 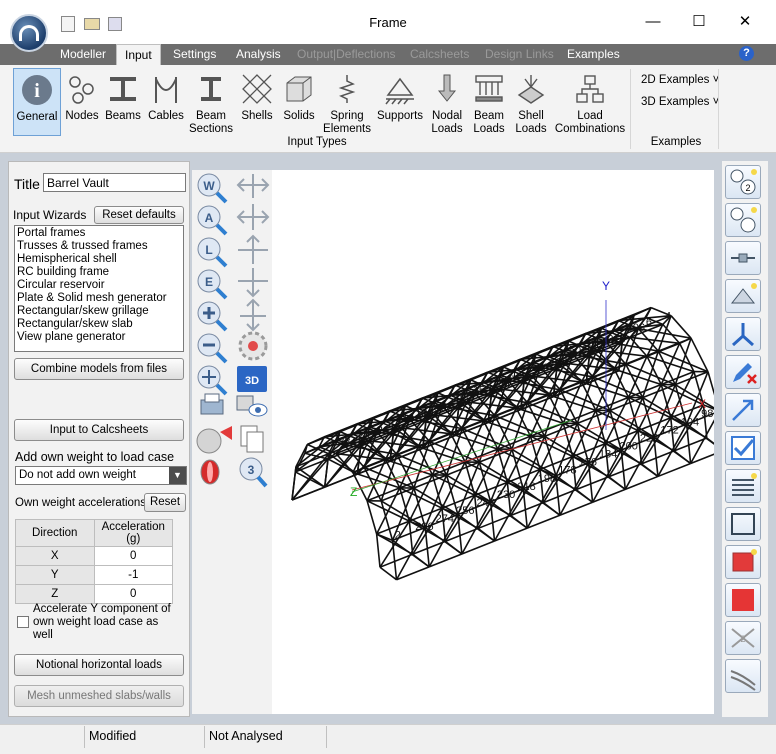 What do you see at coordinates (743, 296) in the screenshot?
I see `supports-display-icon` at bounding box center [743, 296].